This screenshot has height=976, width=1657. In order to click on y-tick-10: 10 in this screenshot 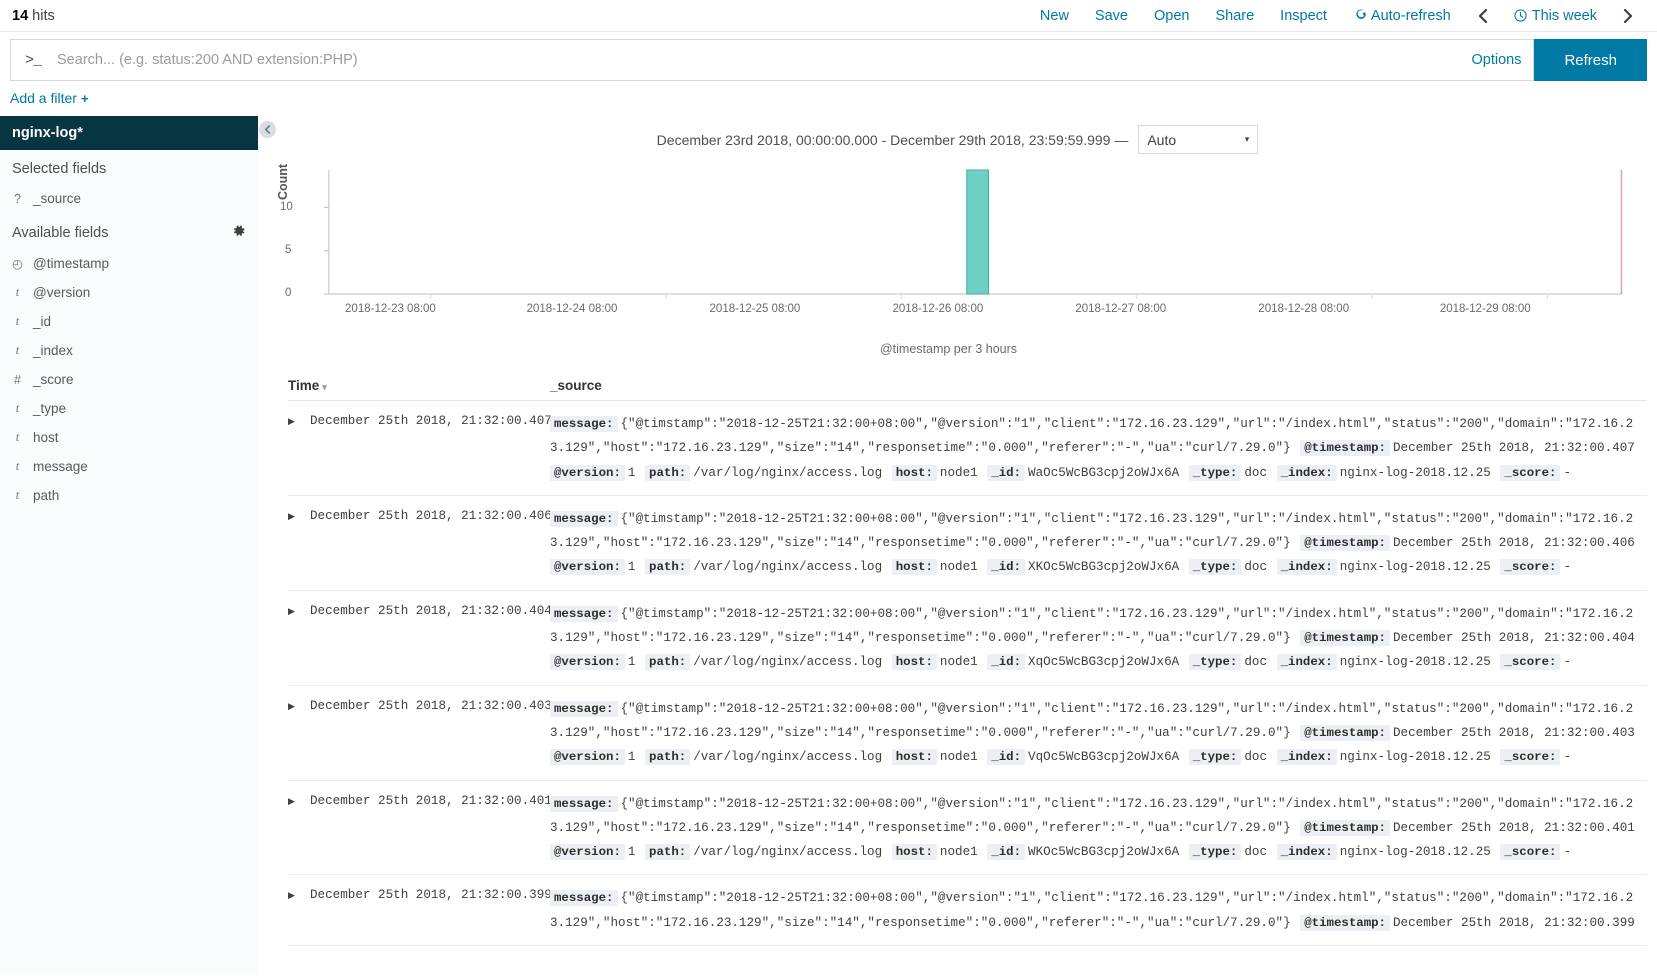, I will do `click(286, 207)`.